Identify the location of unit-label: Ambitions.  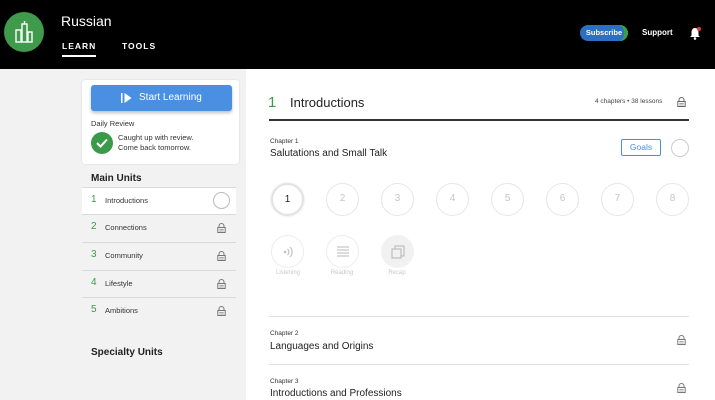
(121, 310).